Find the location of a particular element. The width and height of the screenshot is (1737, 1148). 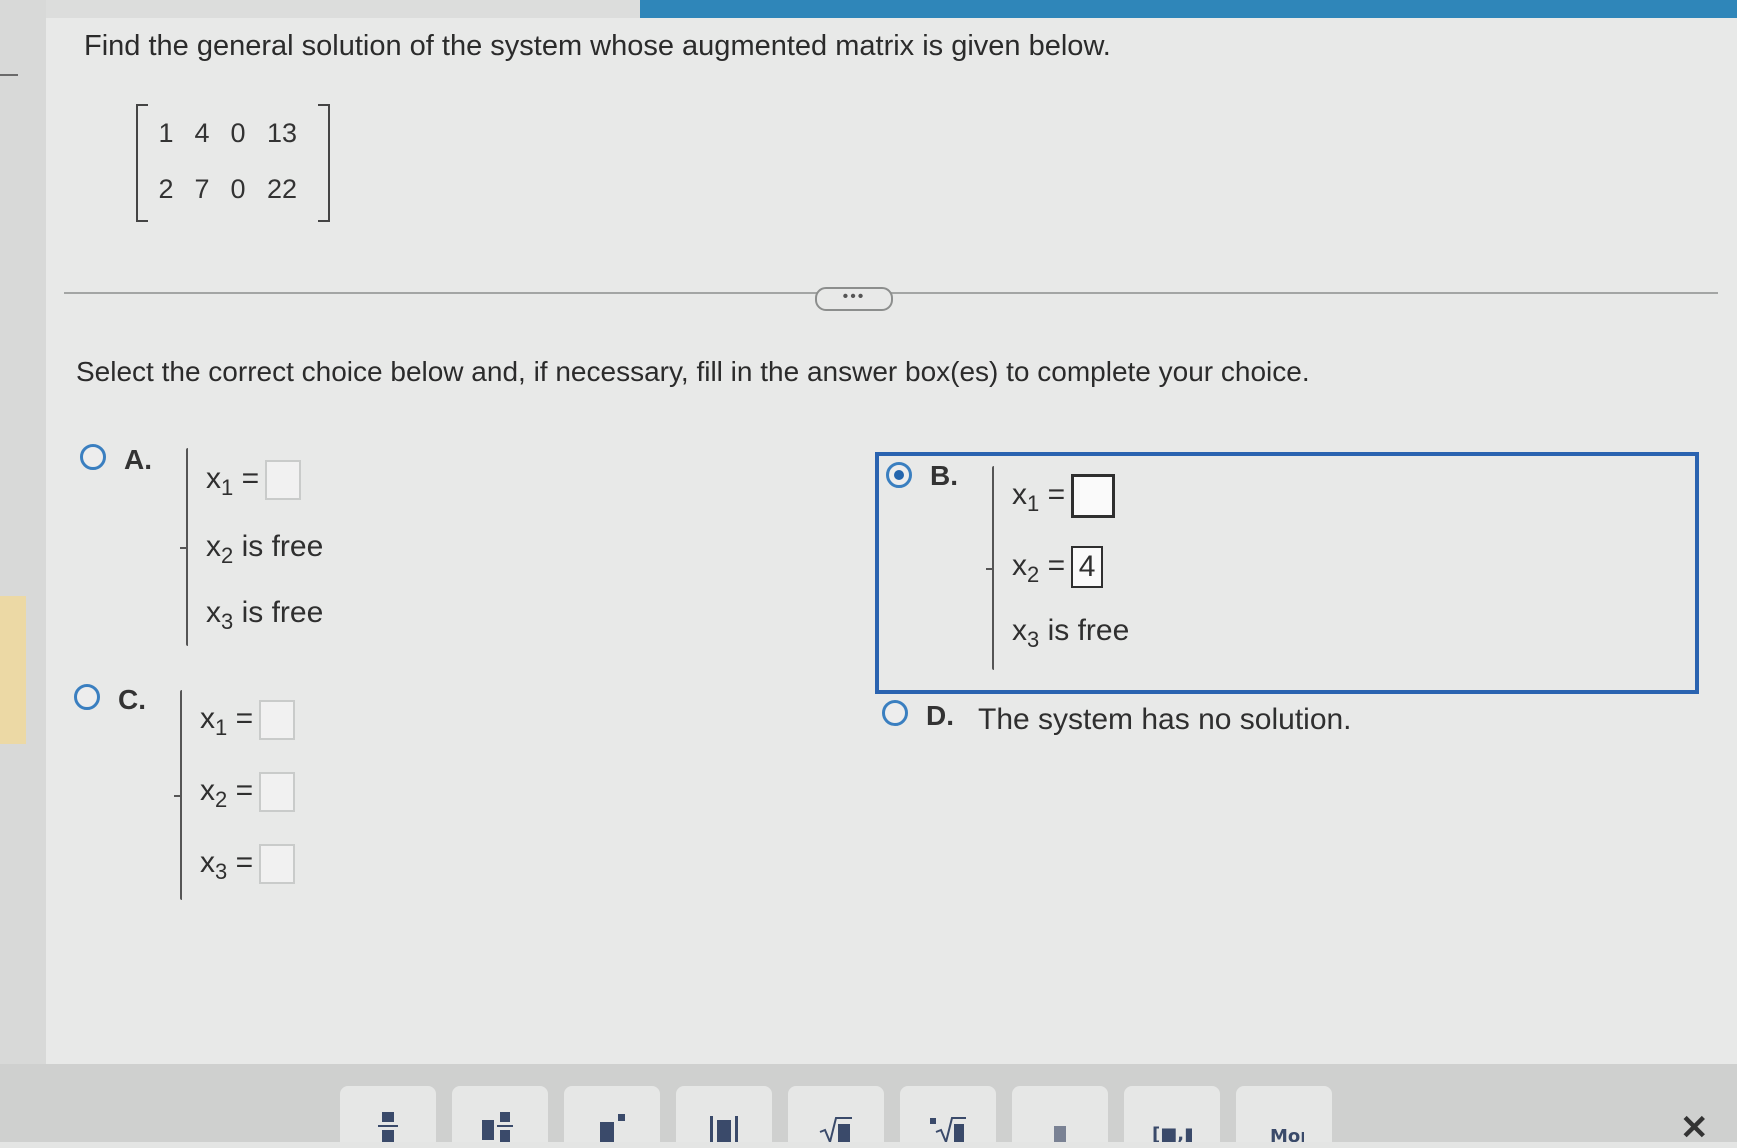

choice-c-x3-answer-box is located at coordinates (277, 864).